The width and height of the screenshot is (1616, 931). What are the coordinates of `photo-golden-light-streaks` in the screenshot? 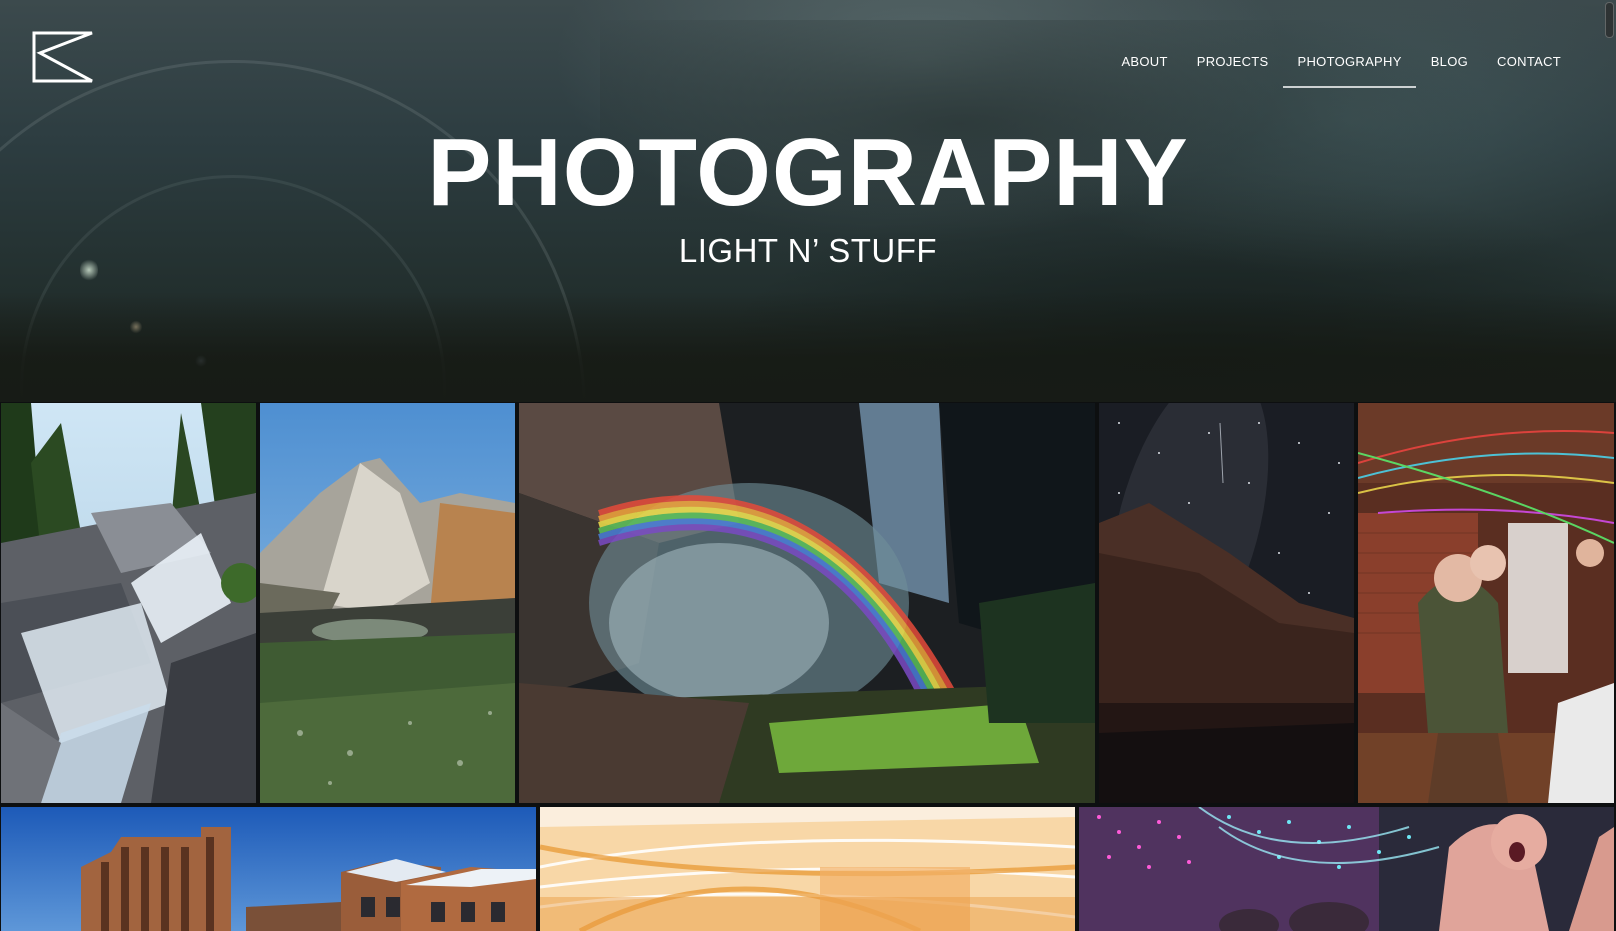 It's located at (807, 869).